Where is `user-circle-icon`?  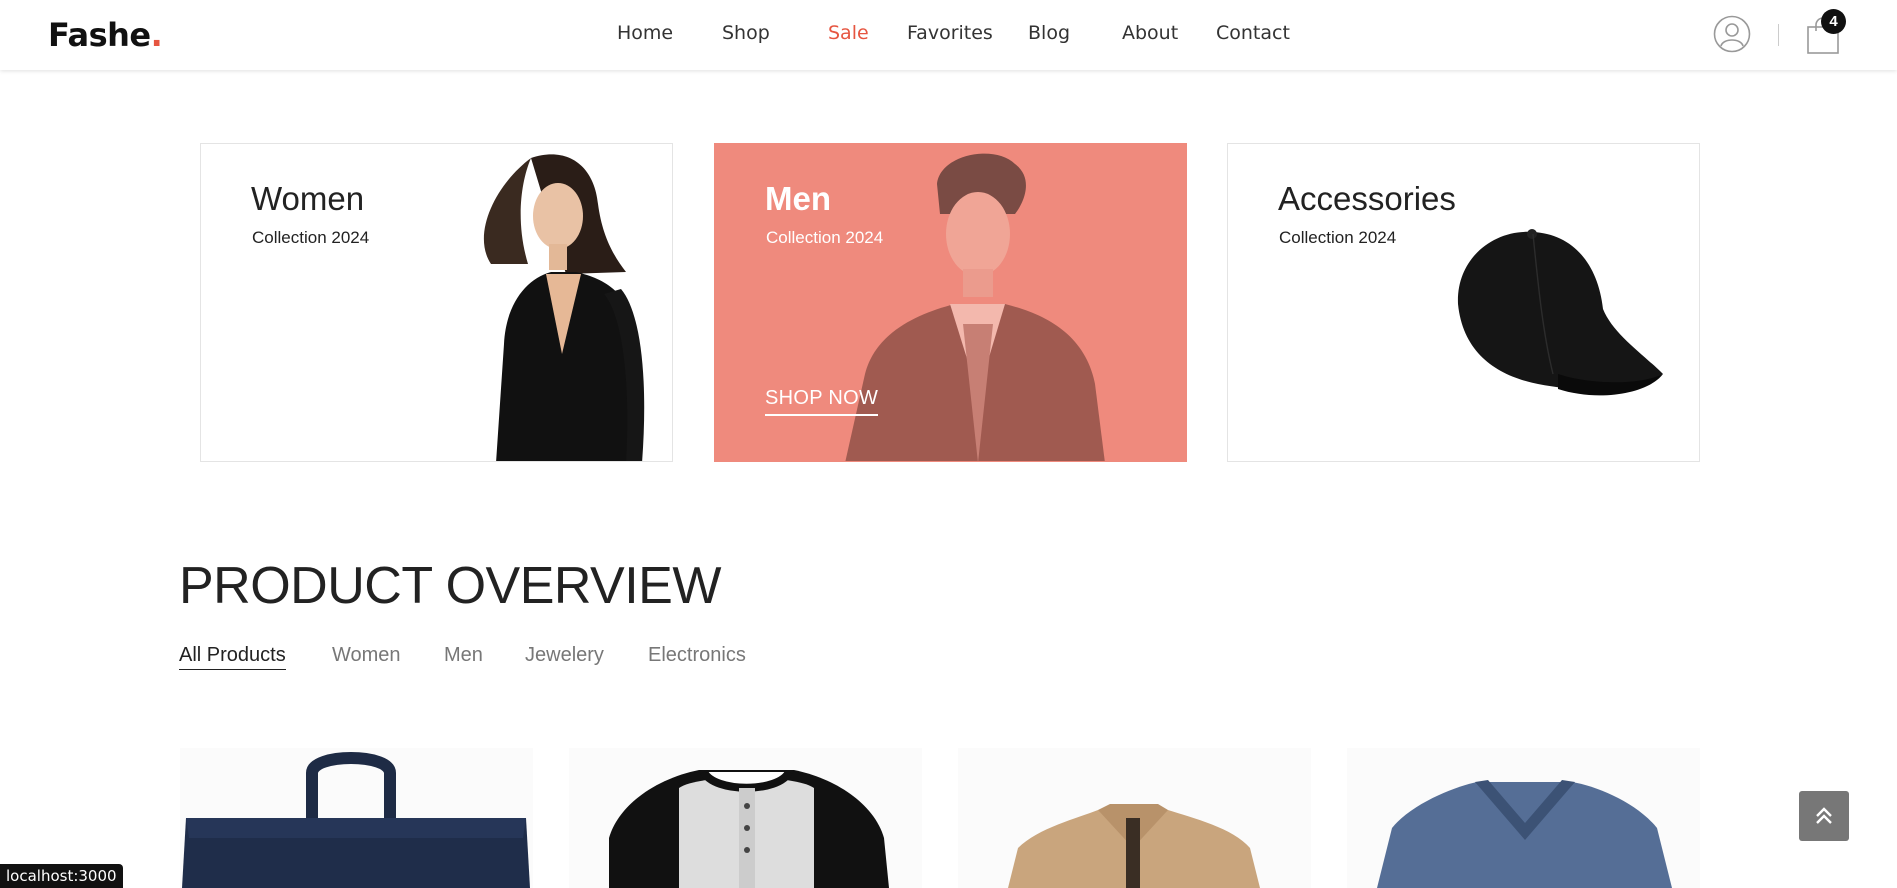
user-circle-icon is located at coordinates (1732, 34).